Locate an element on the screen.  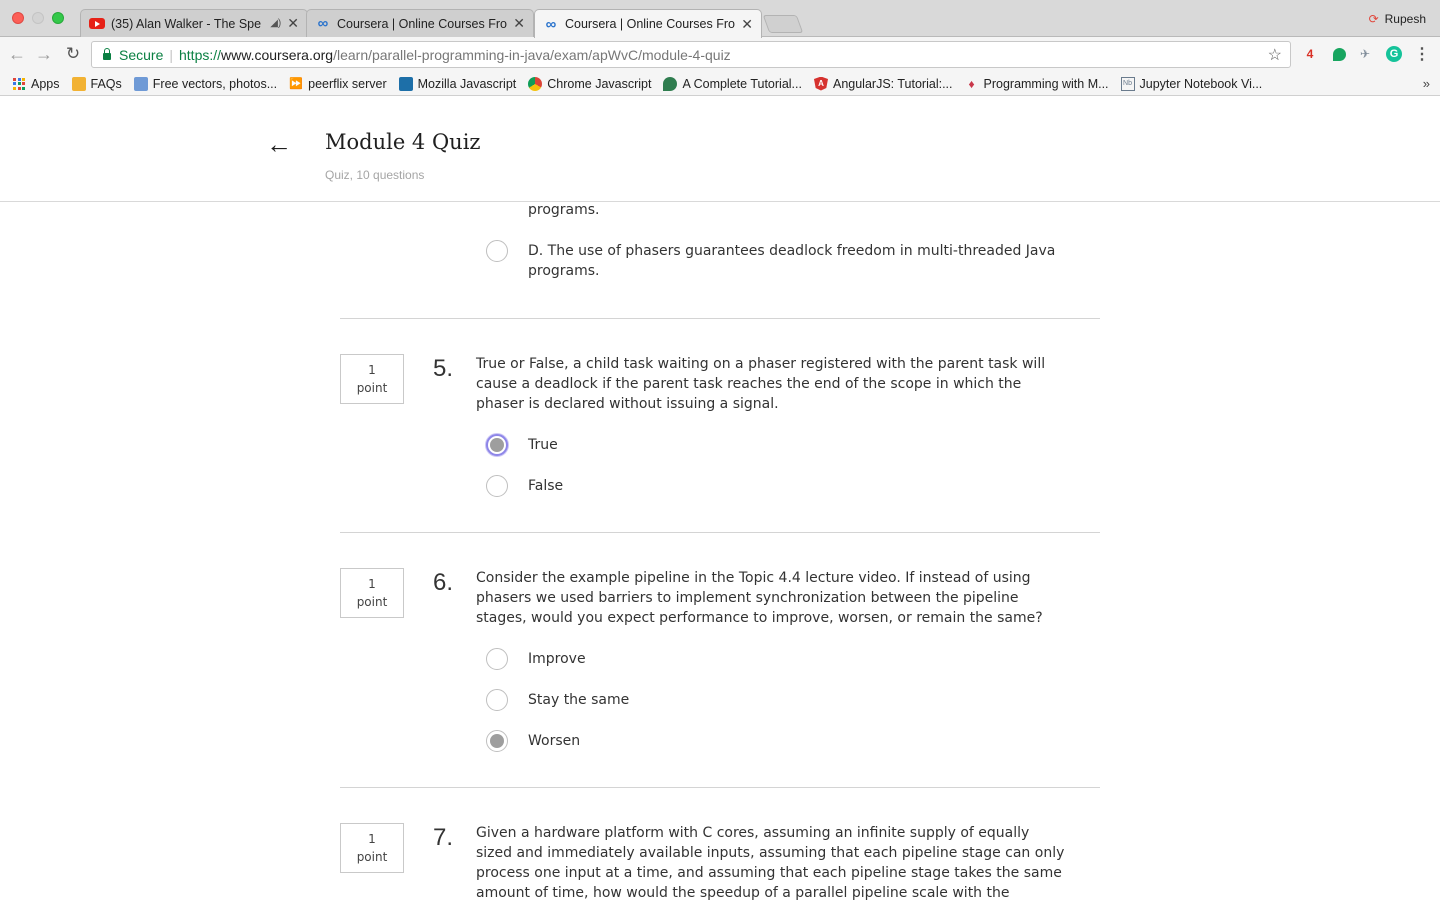
profile-button: ⟳ Rupesh is located at coordinates (1397, 19).